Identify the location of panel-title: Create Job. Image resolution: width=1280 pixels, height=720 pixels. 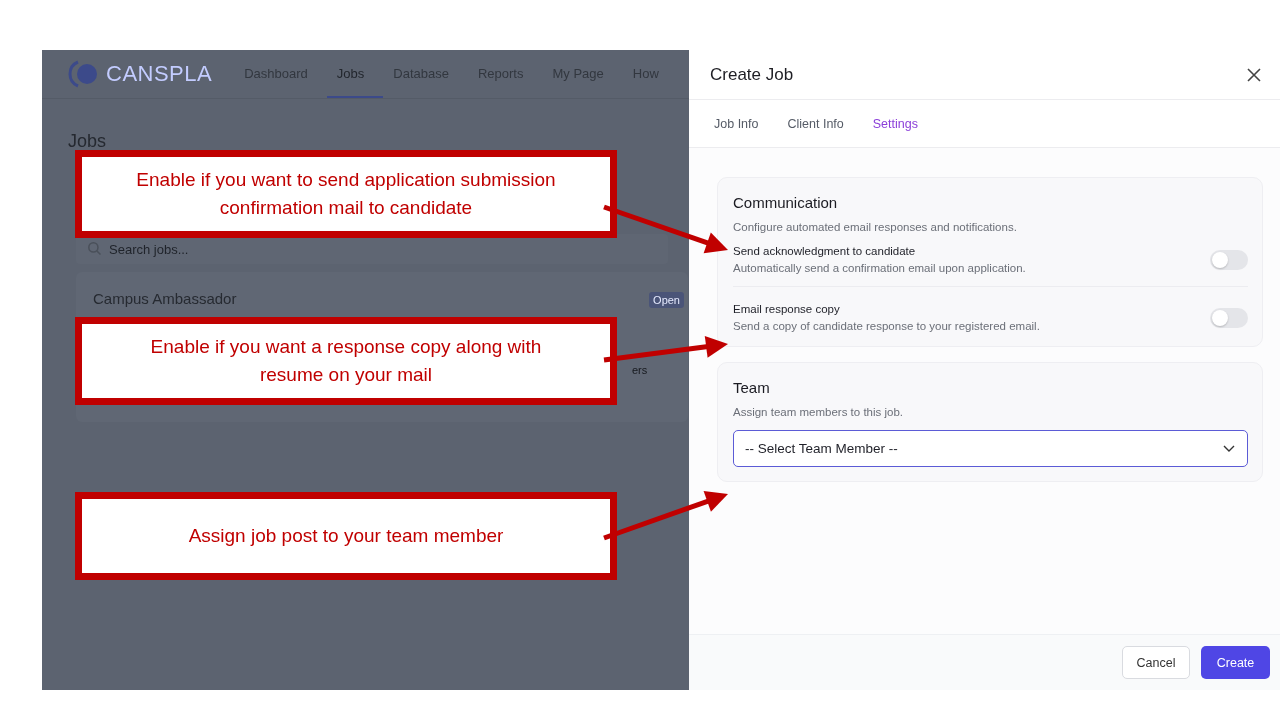
(752, 74).